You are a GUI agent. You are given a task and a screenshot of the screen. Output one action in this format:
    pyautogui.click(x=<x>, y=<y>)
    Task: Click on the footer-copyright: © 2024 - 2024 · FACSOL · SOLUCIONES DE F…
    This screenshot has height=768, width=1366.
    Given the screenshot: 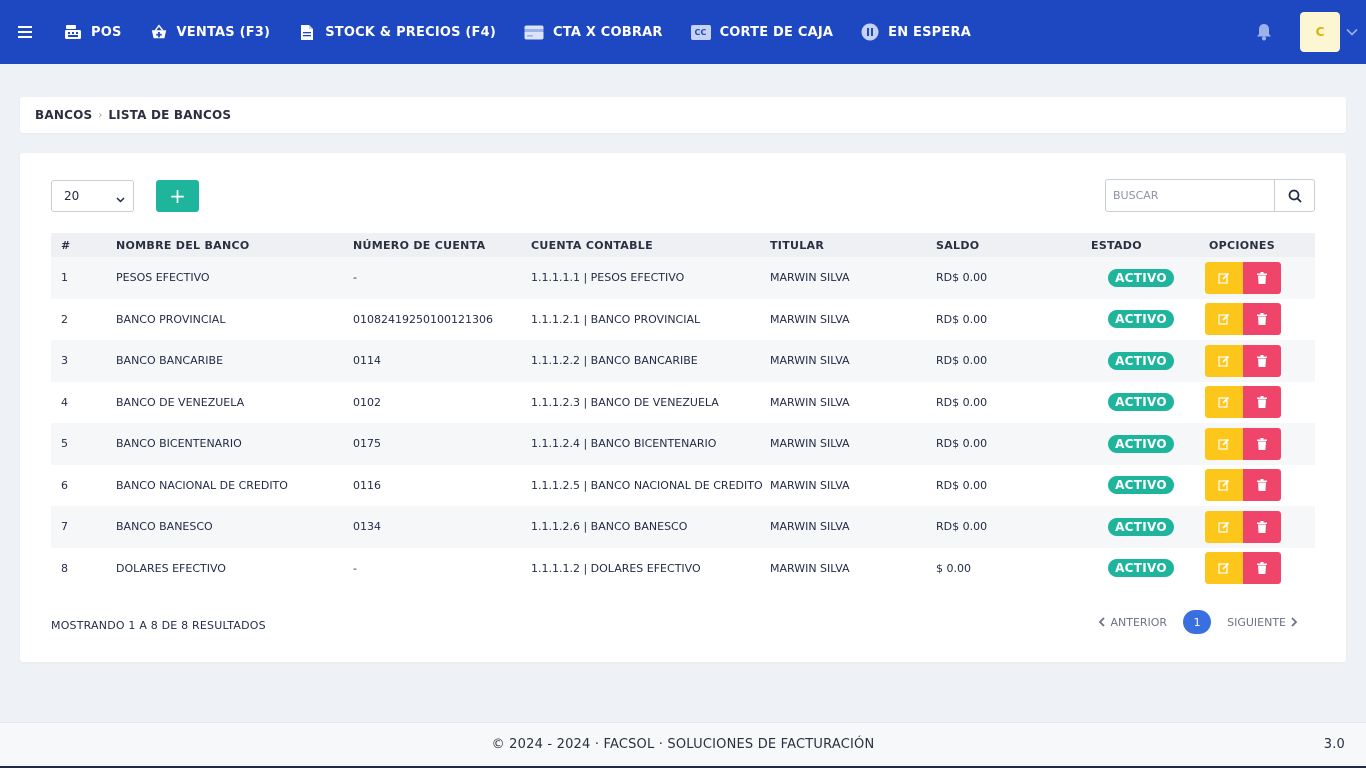 What is the action you would take?
    pyautogui.click(x=683, y=744)
    